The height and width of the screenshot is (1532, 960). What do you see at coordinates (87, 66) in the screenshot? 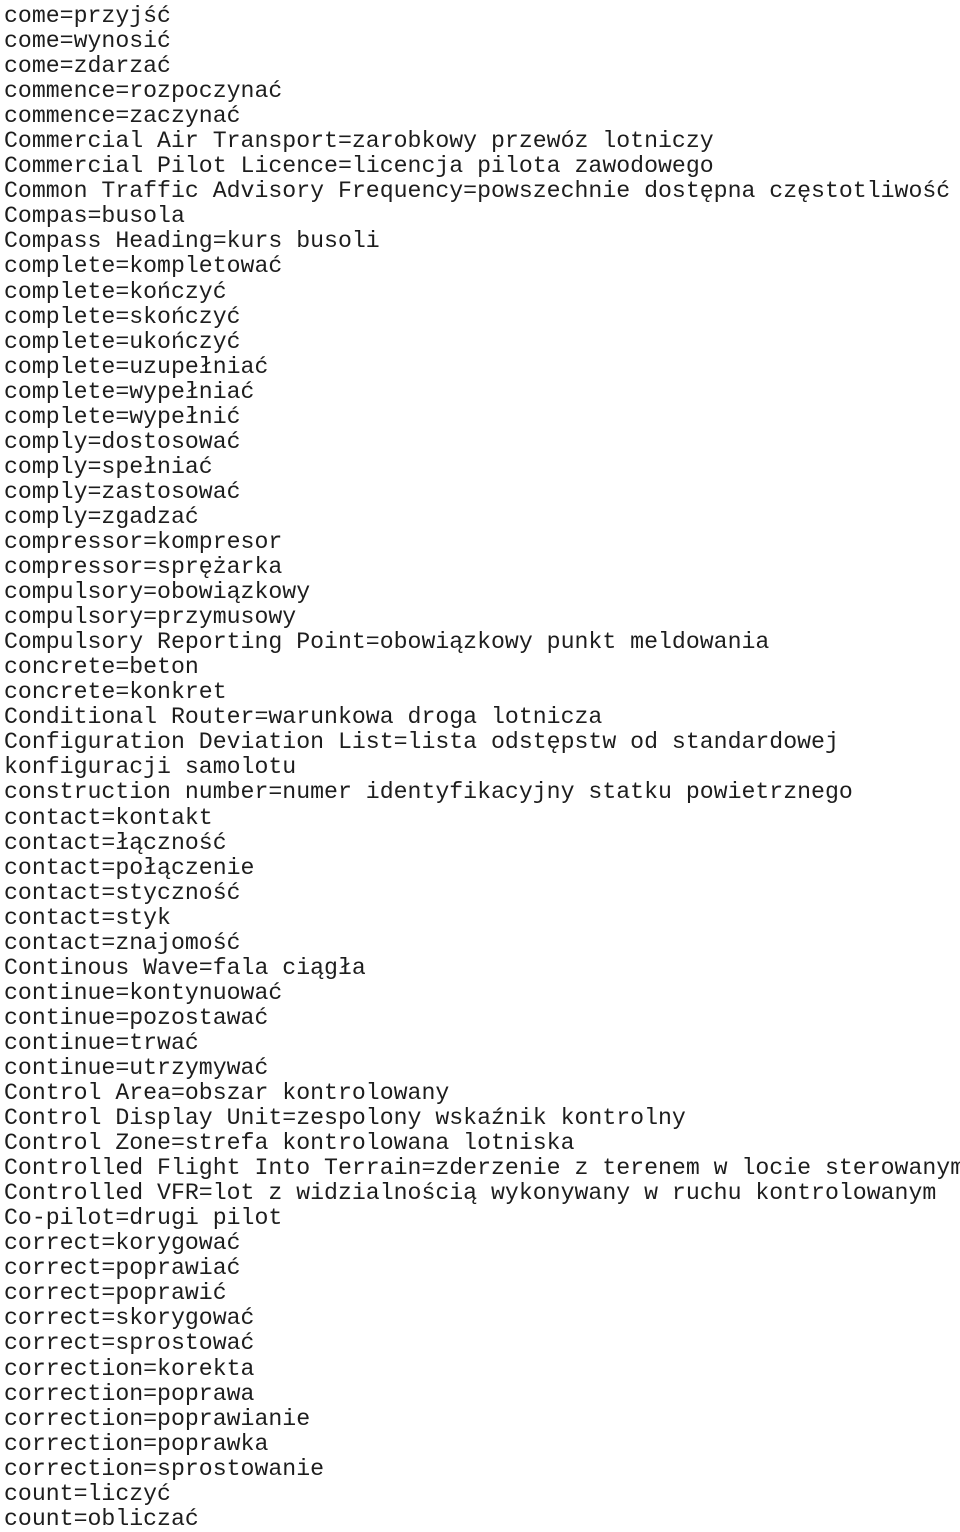
I see `glossary-entry: come=zdarzać` at bounding box center [87, 66].